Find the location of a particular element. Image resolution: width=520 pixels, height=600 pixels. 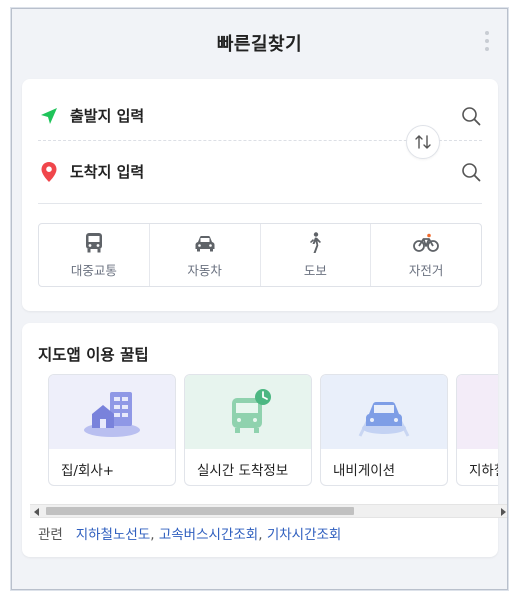

bus-icon is located at coordinates (94, 243).